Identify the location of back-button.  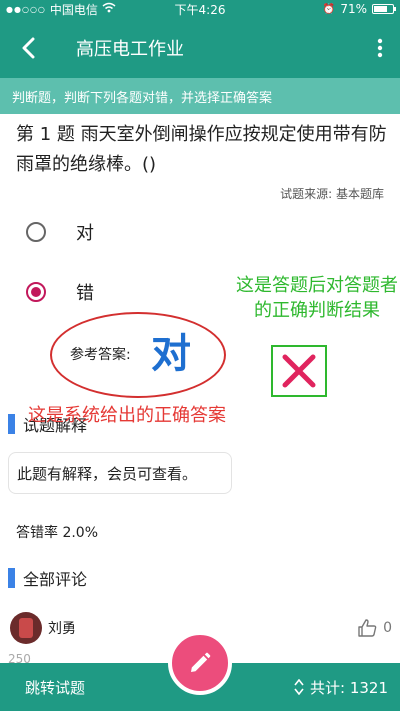
(28, 48).